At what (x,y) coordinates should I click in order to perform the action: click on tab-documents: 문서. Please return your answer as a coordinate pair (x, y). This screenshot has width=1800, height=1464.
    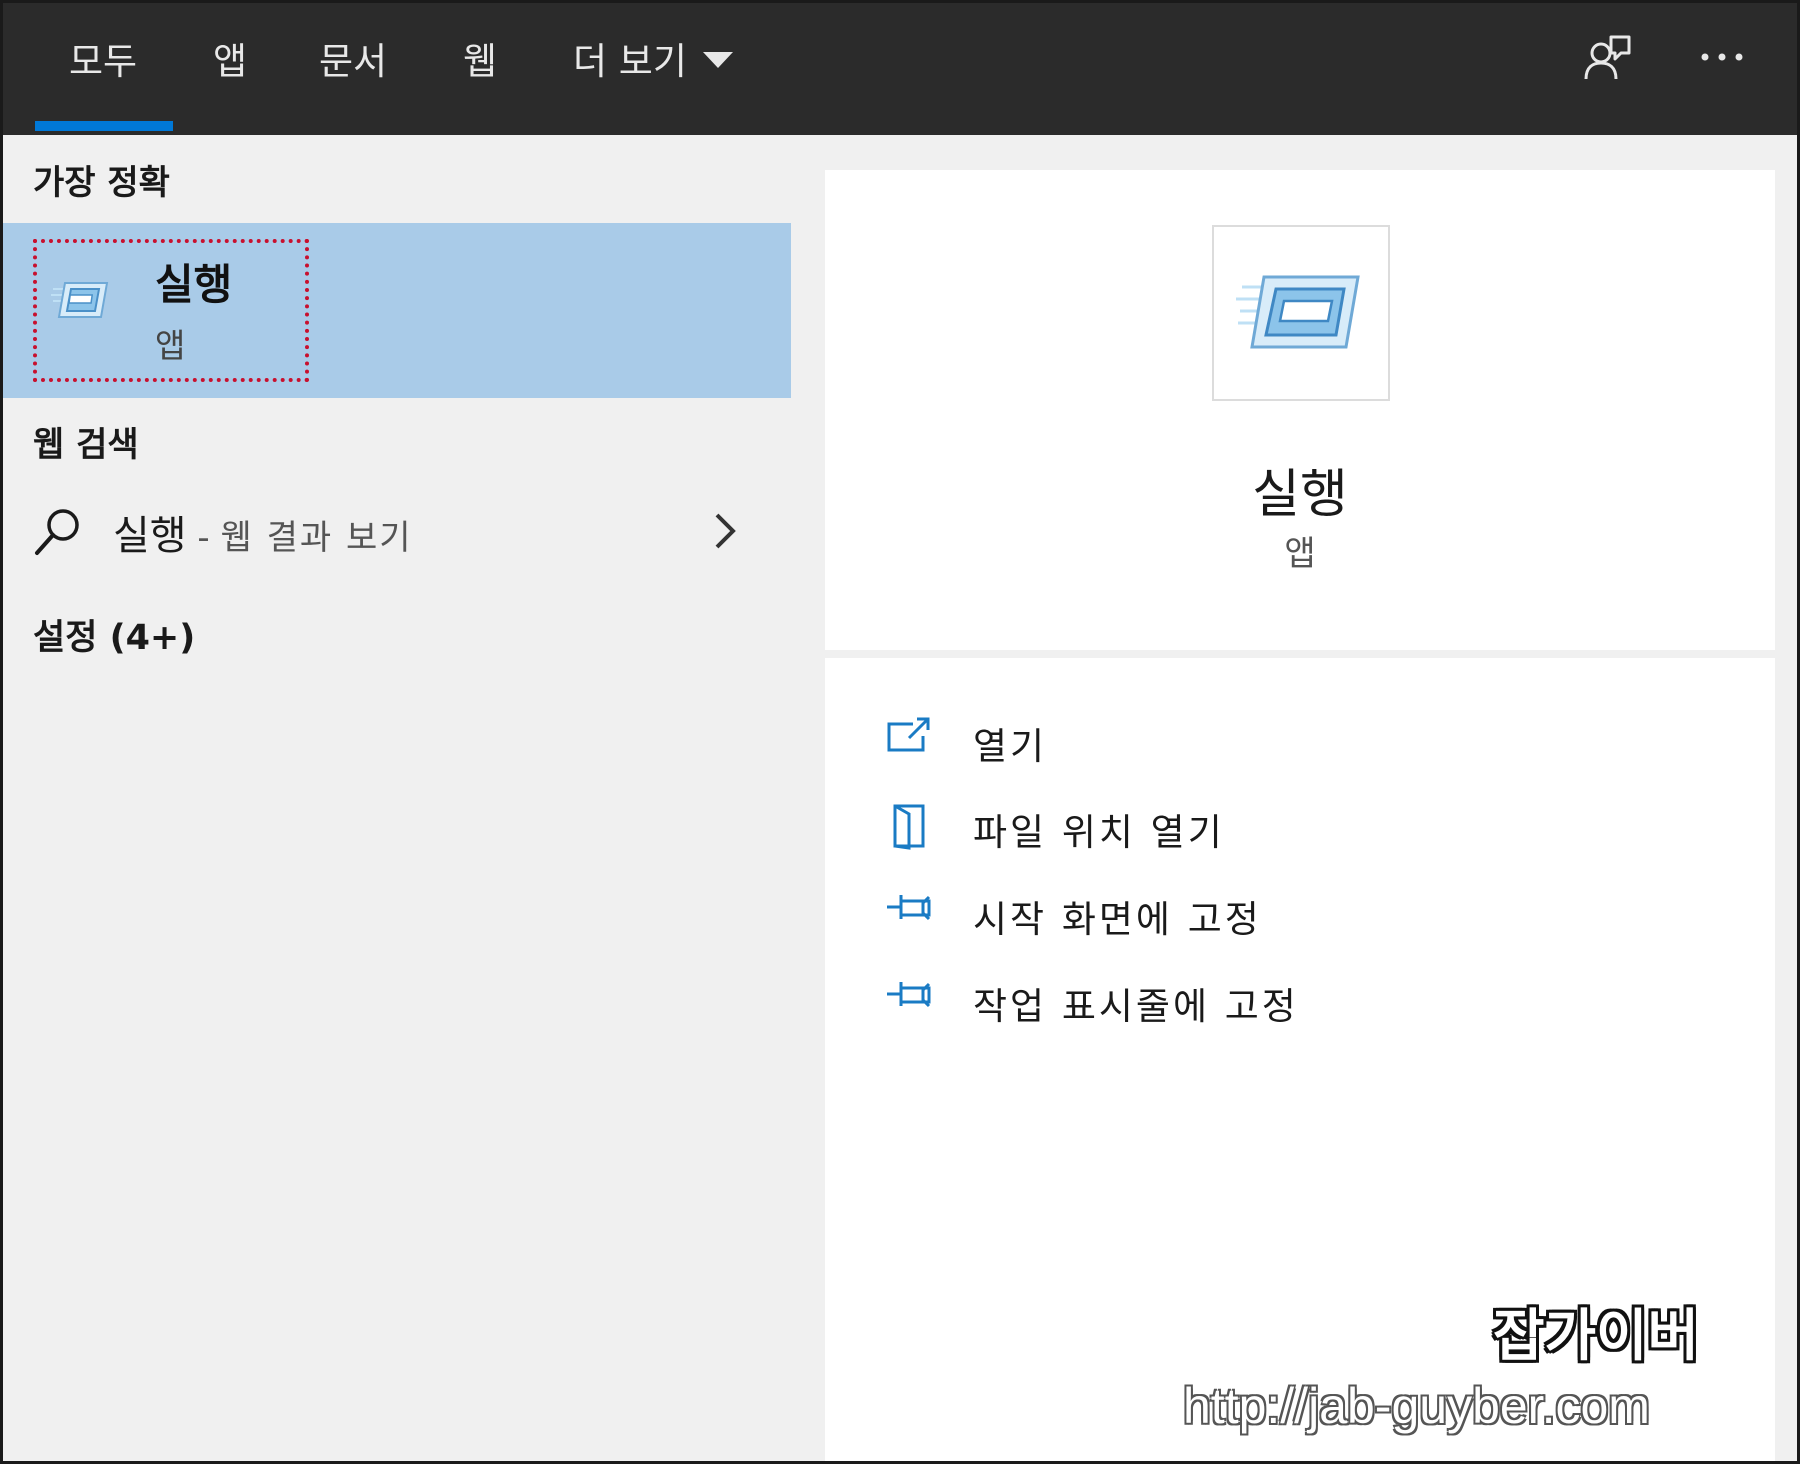
    Looking at the image, I should click on (353, 62).